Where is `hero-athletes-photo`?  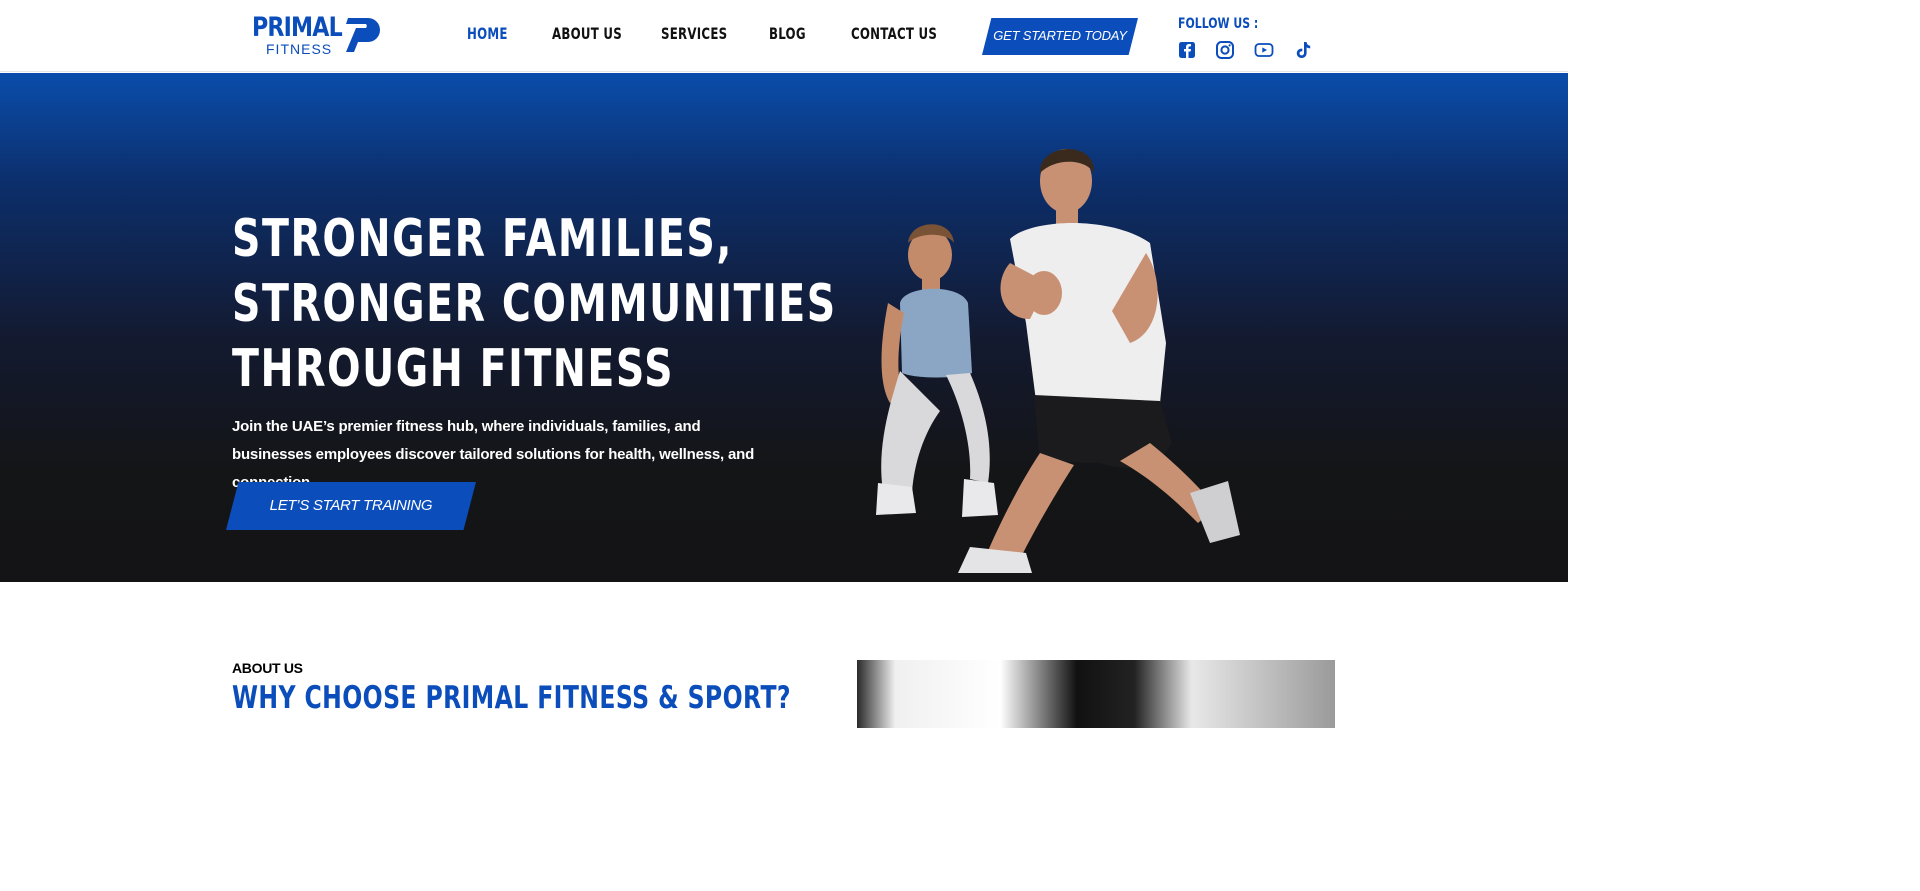
hero-athletes-photo is located at coordinates (1058, 360).